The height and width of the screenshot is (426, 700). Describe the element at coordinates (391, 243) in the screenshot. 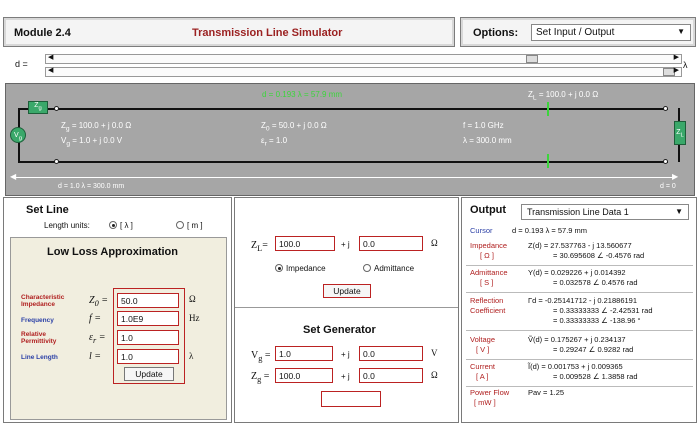

I see `load-imag-input: 0.0` at that location.